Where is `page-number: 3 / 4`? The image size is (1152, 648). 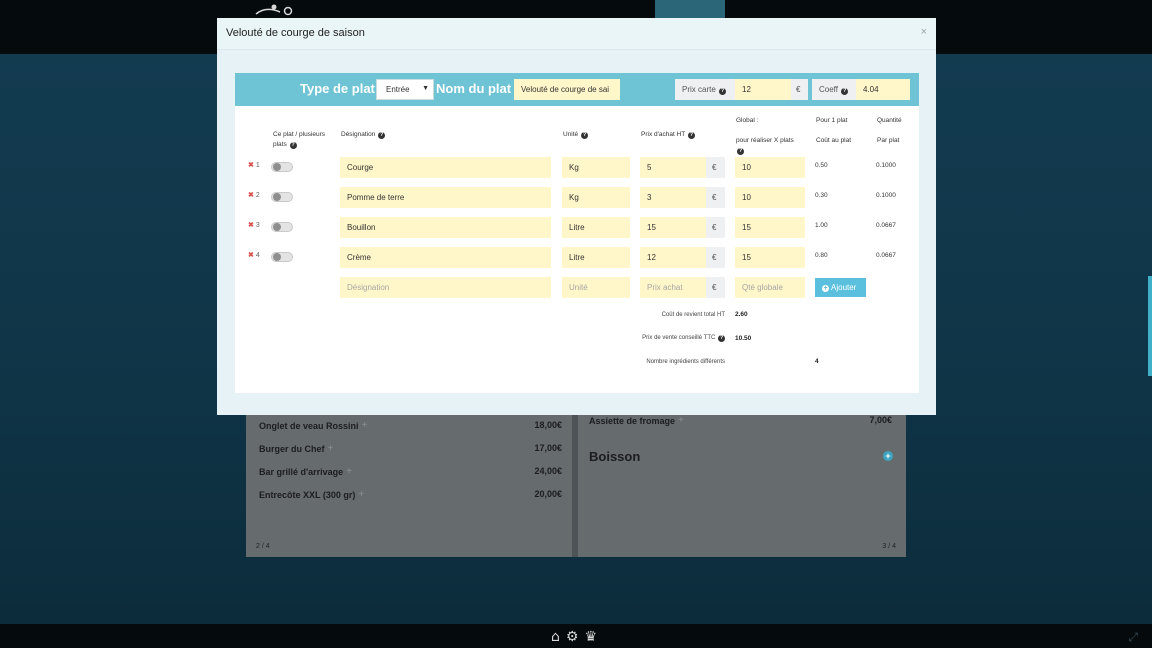 page-number: 3 / 4 is located at coordinates (889, 546).